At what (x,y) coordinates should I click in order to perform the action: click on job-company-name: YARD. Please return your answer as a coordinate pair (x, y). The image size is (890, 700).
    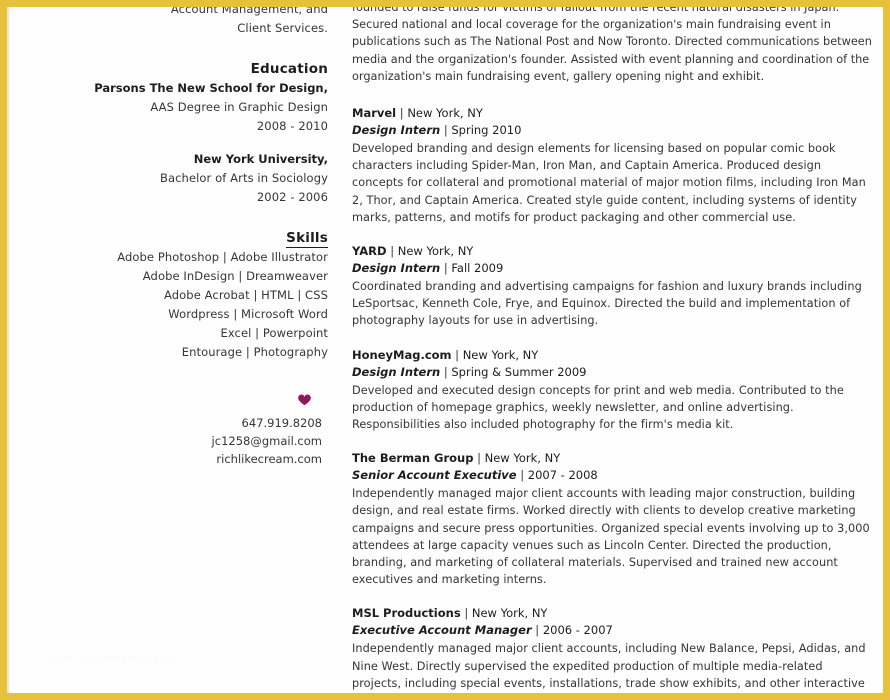
    Looking at the image, I should click on (369, 251).